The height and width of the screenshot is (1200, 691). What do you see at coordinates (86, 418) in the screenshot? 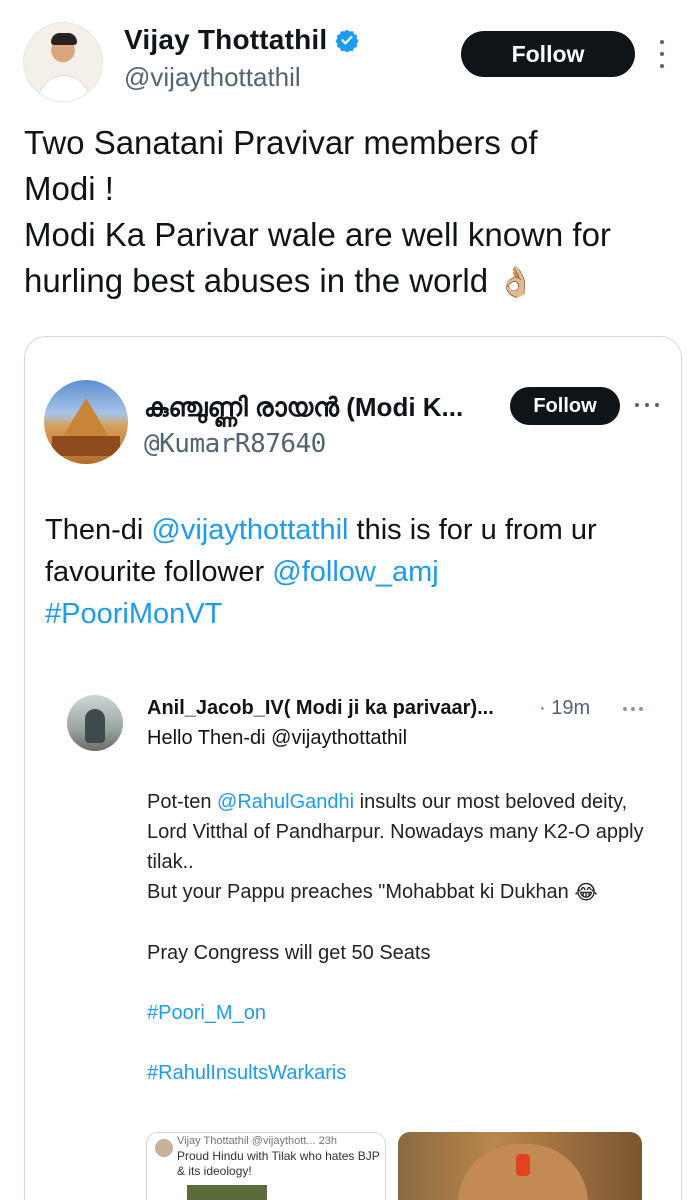
I see `avatar-temple-shape` at bounding box center [86, 418].